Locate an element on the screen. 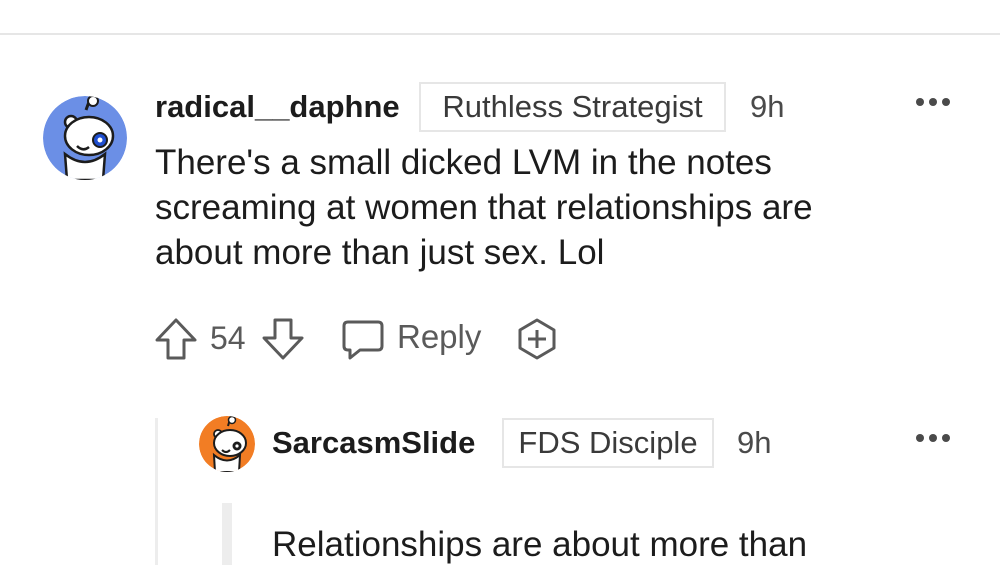  plus-award-icon is located at coordinates (537, 339).